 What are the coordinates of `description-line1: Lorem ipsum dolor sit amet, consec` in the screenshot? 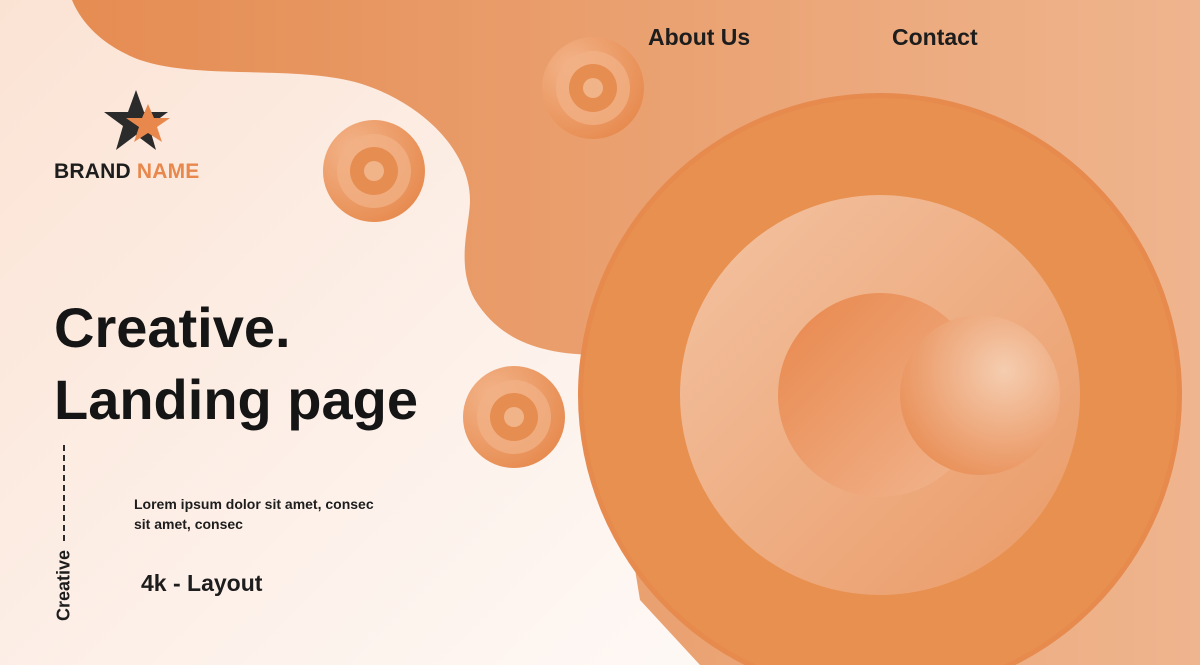 It's located at (254, 504).